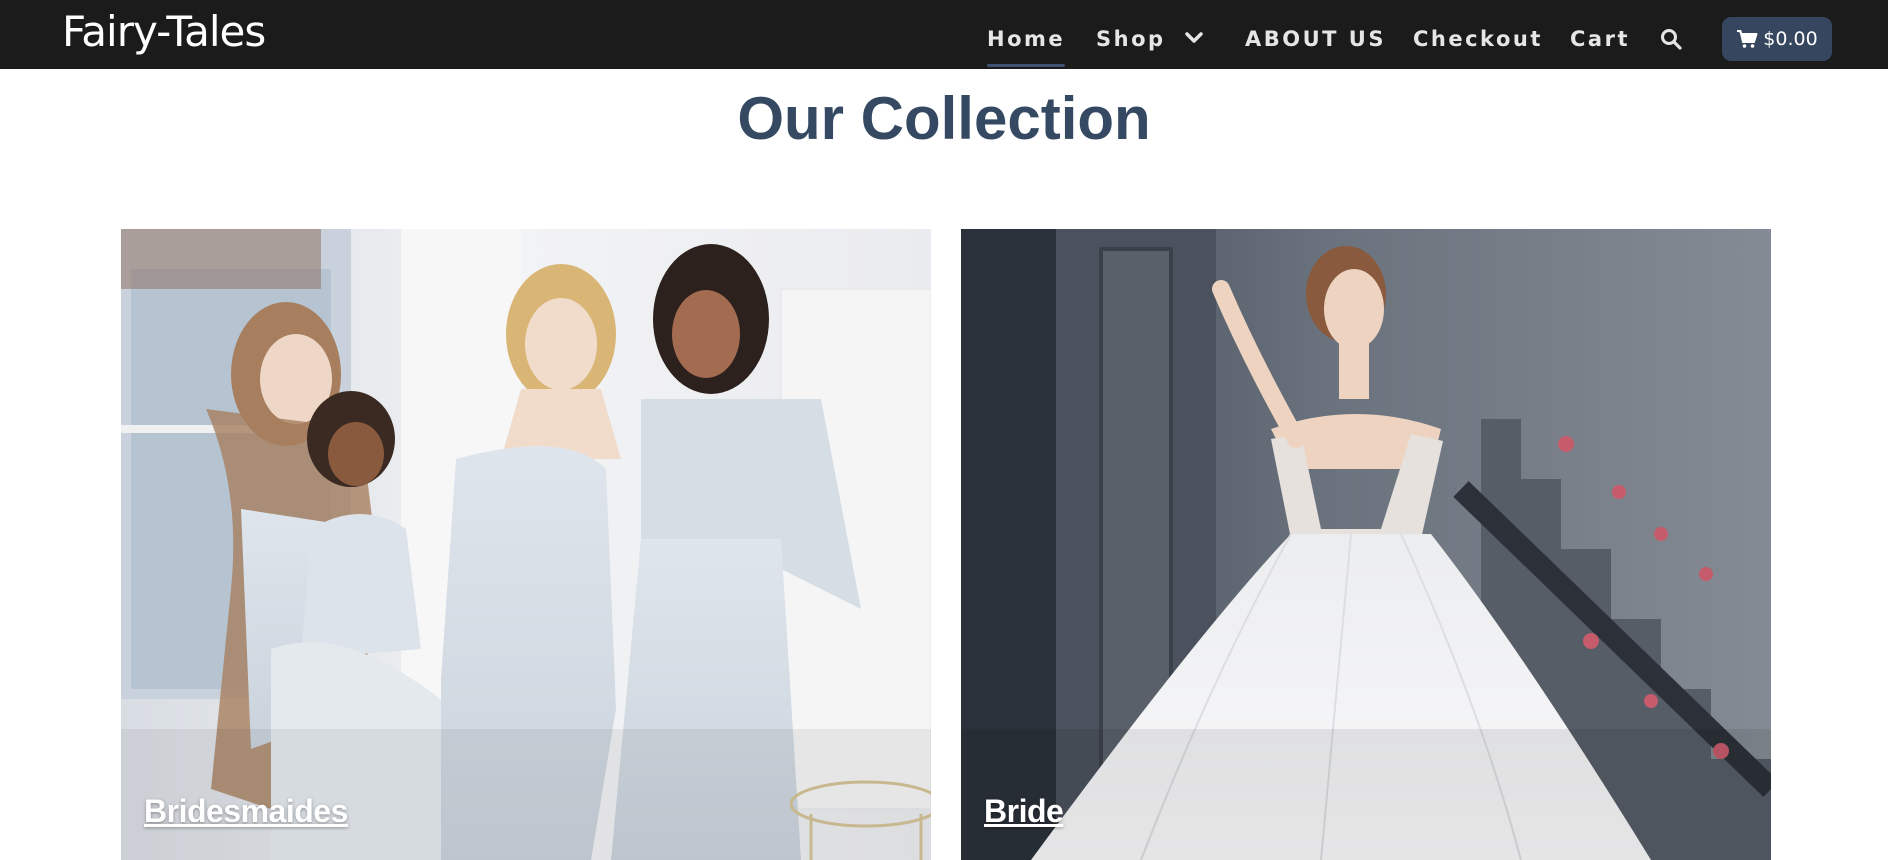  I want to click on nav-about-label: ABOUT US, so click(1315, 39).